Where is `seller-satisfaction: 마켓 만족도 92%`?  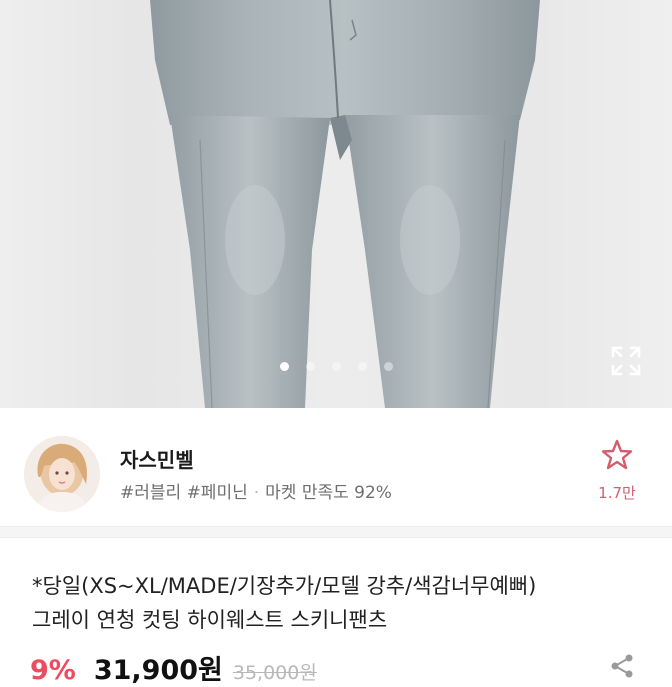
seller-satisfaction: 마켓 만족도 92% is located at coordinates (328, 493).